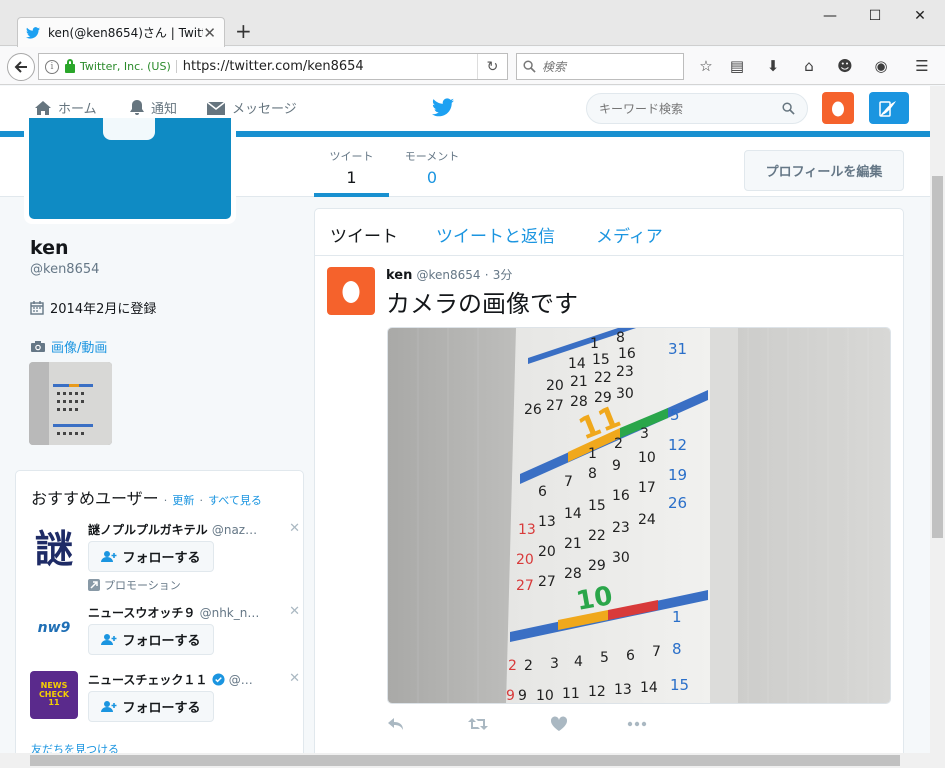  What do you see at coordinates (121, 32) in the screenshot?
I see `browser-tab: ken(@ken8654)さん | Twitter ✕` at bounding box center [121, 32].